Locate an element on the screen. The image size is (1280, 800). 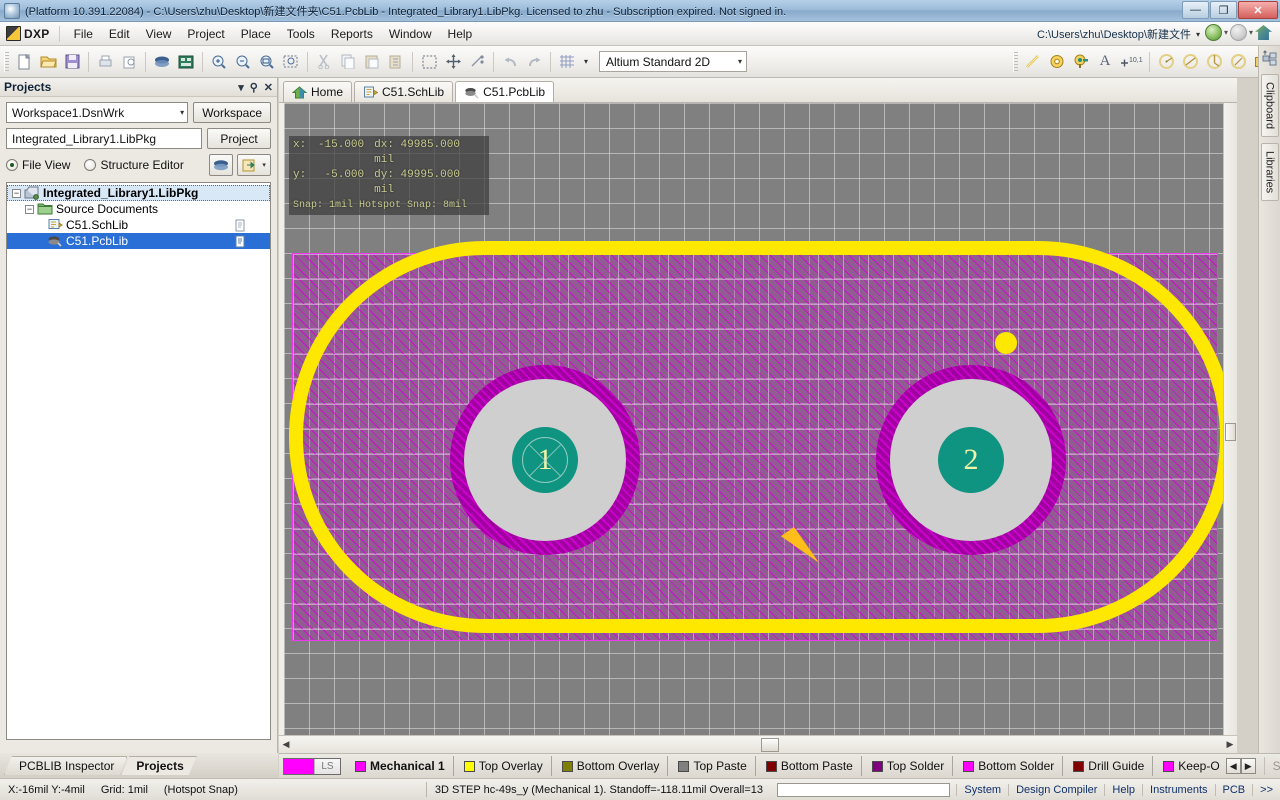
document-tab-home: Home is located at coordinates (318, 91).